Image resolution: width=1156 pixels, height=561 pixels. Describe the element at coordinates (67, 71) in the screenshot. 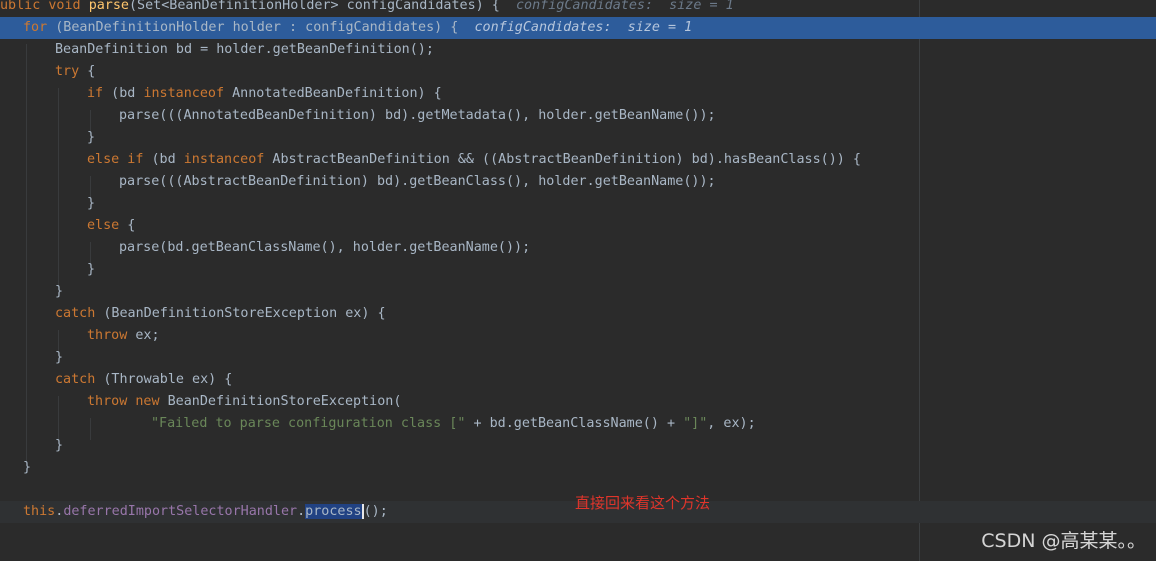

I see `keyword: try` at that location.